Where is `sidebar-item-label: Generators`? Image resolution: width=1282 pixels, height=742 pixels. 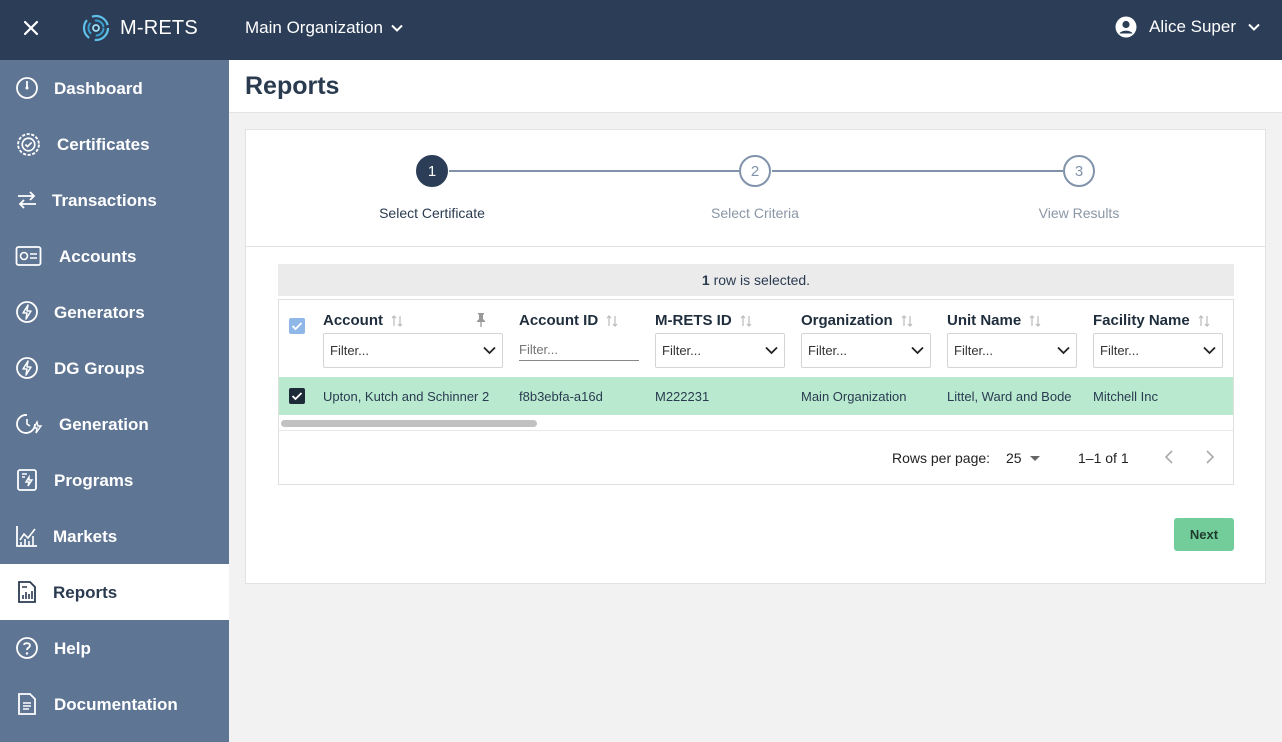
sidebar-item-label: Generators is located at coordinates (99, 312).